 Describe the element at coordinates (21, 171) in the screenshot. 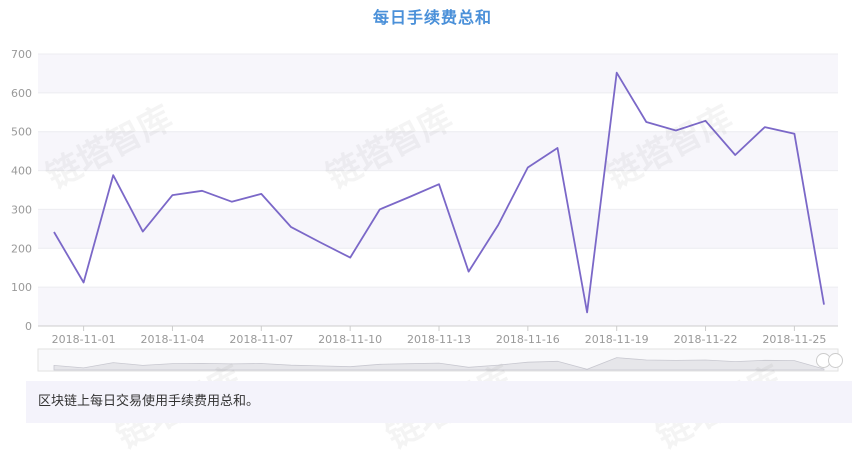

I see `y-tick-label: 400` at that location.